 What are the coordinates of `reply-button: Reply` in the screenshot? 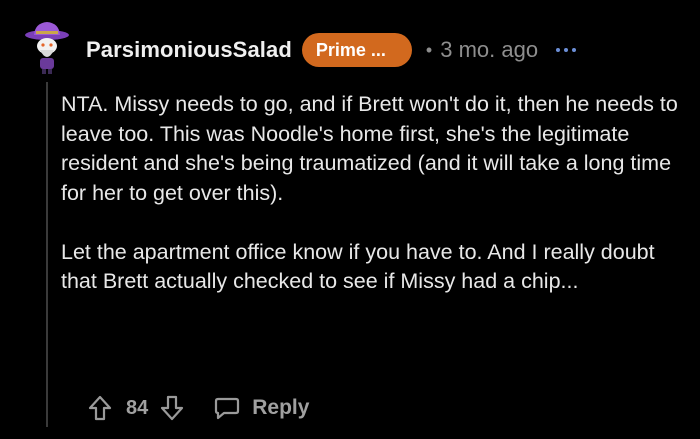 It's located at (261, 408).